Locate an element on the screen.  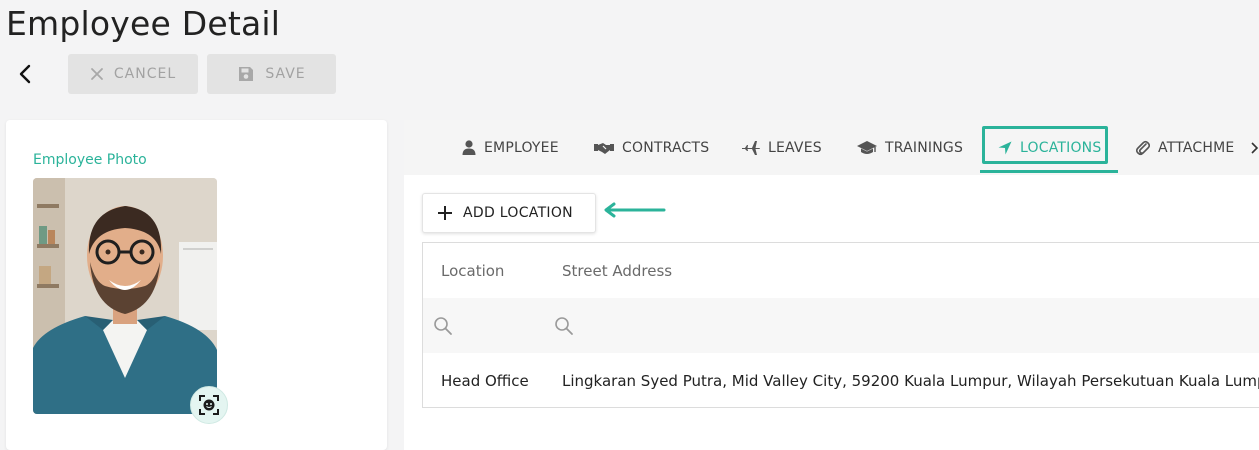
chevron-right-icon is located at coordinates (1255, 147).